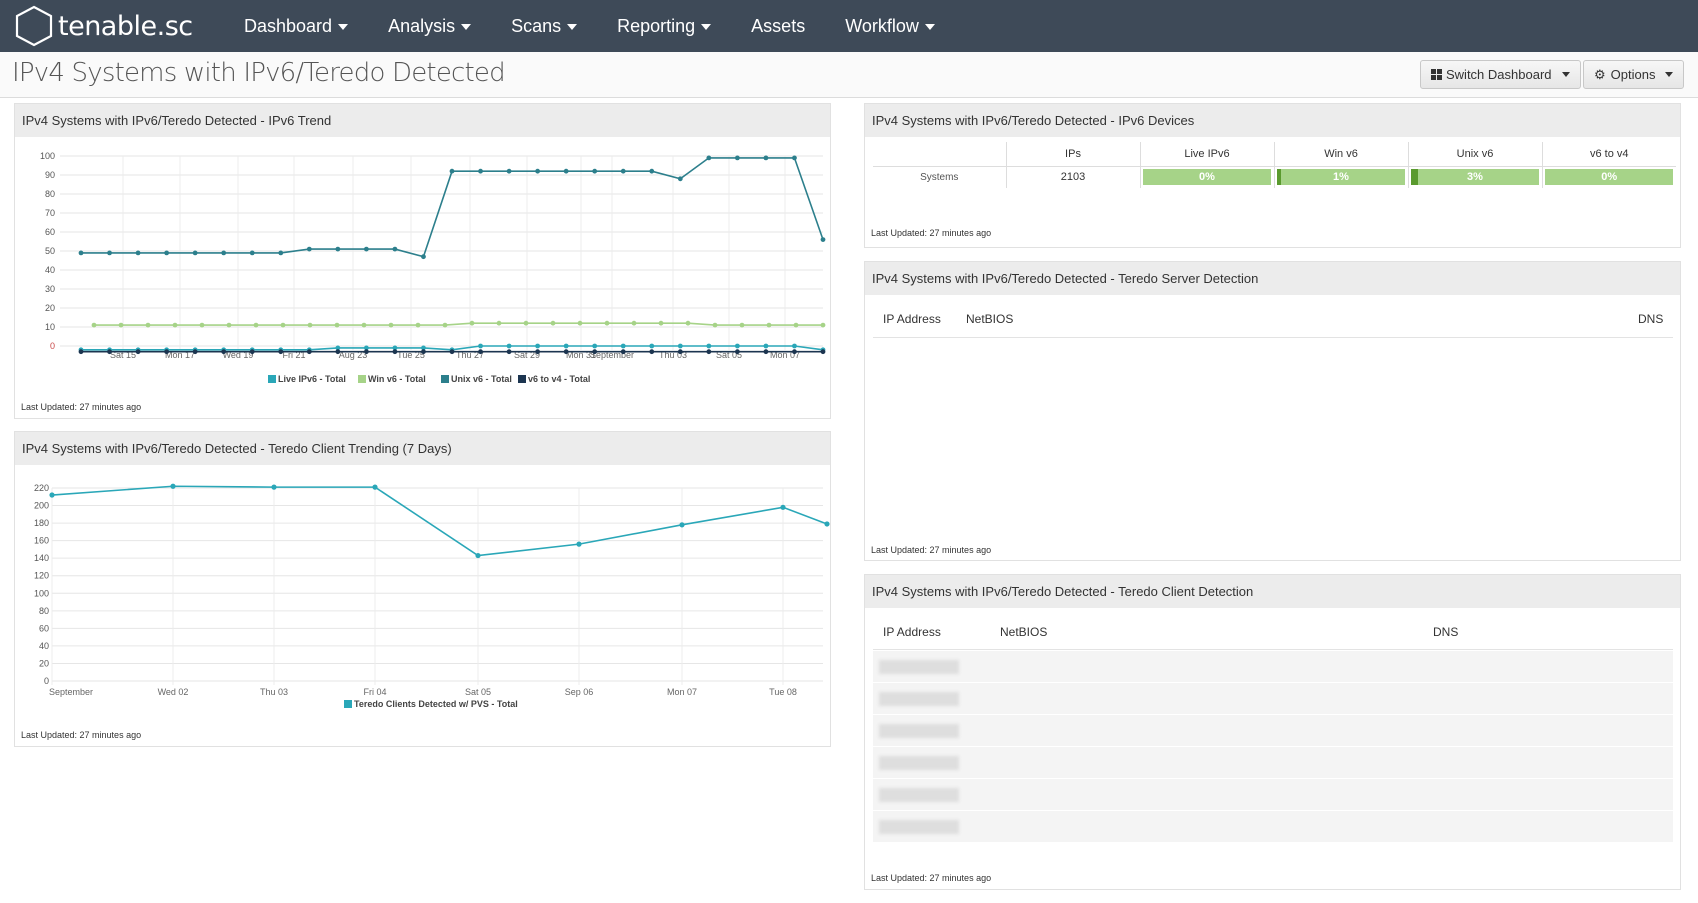 This screenshot has width=1698, height=903. I want to click on ratio-bar-label: 3%, so click(1475, 177).